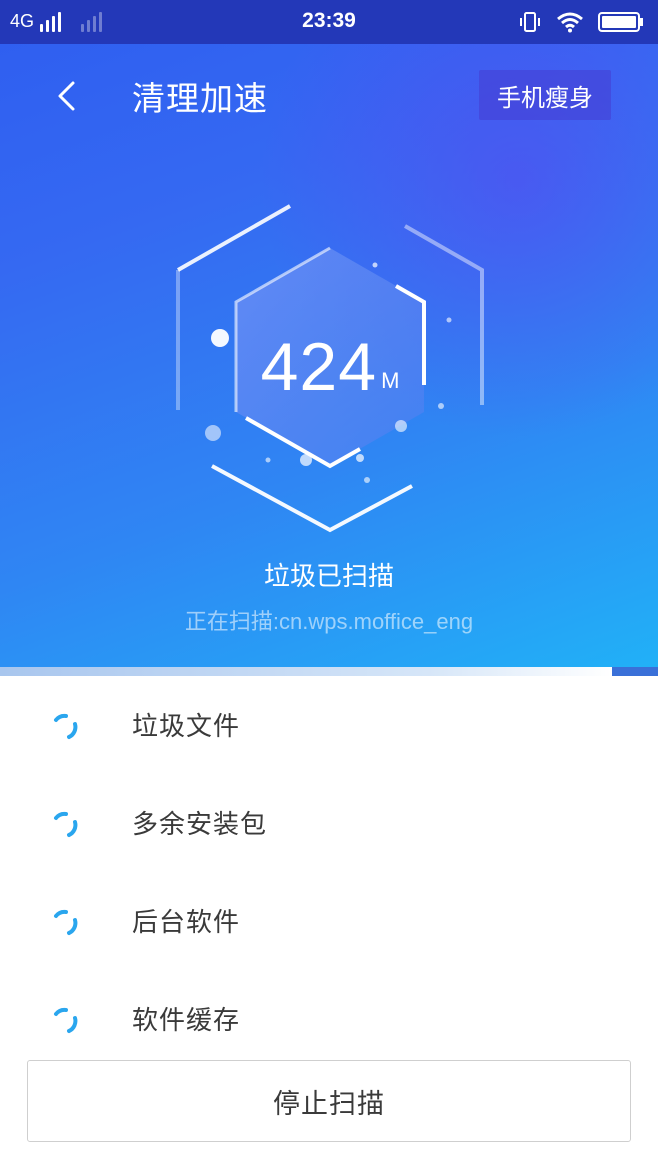 This screenshot has height=1170, width=658. I want to click on scan-item-background-apps: 后台软件, so click(329, 921).